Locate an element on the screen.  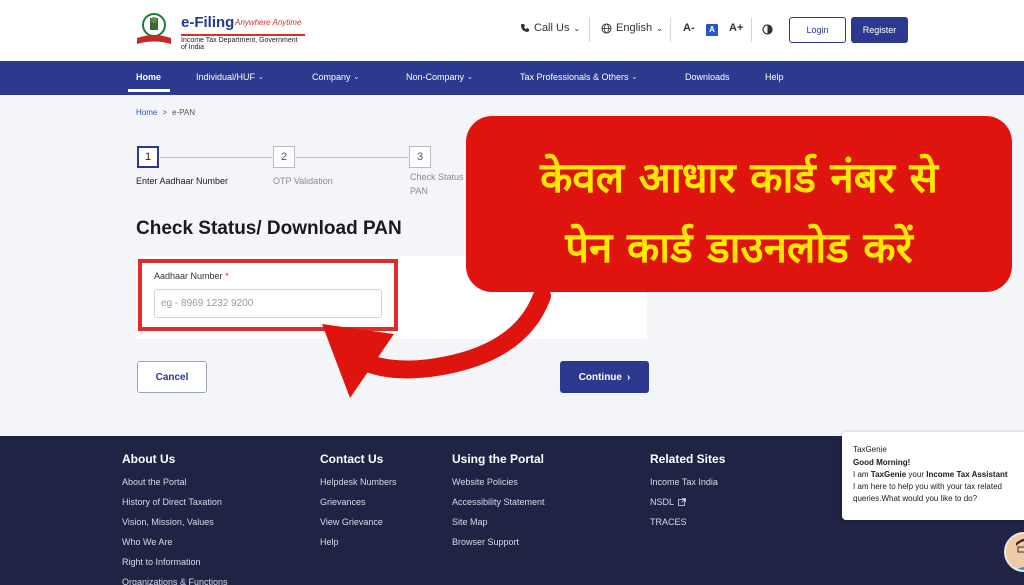
nav-item-individual-huf: Individual/HUF ⌄ is located at coordinates (230, 77).